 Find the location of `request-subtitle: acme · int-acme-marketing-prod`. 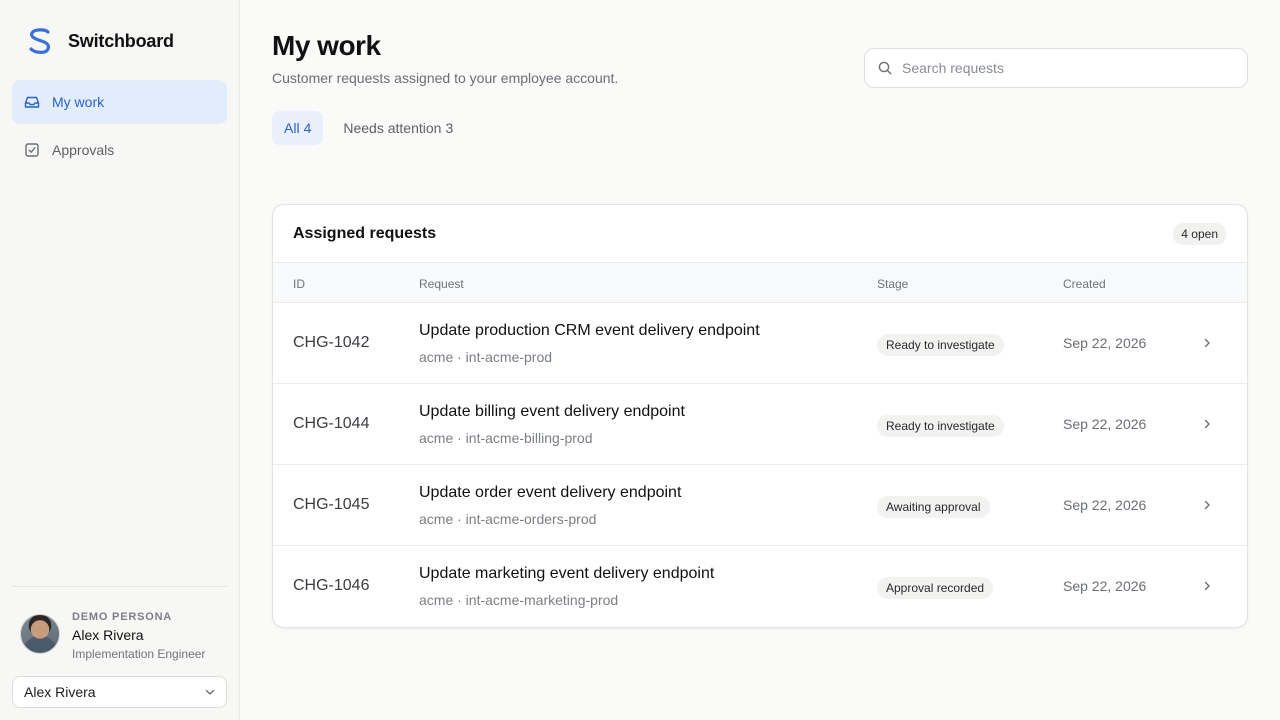

request-subtitle: acme · int-acme-marketing-prod is located at coordinates (519, 600).